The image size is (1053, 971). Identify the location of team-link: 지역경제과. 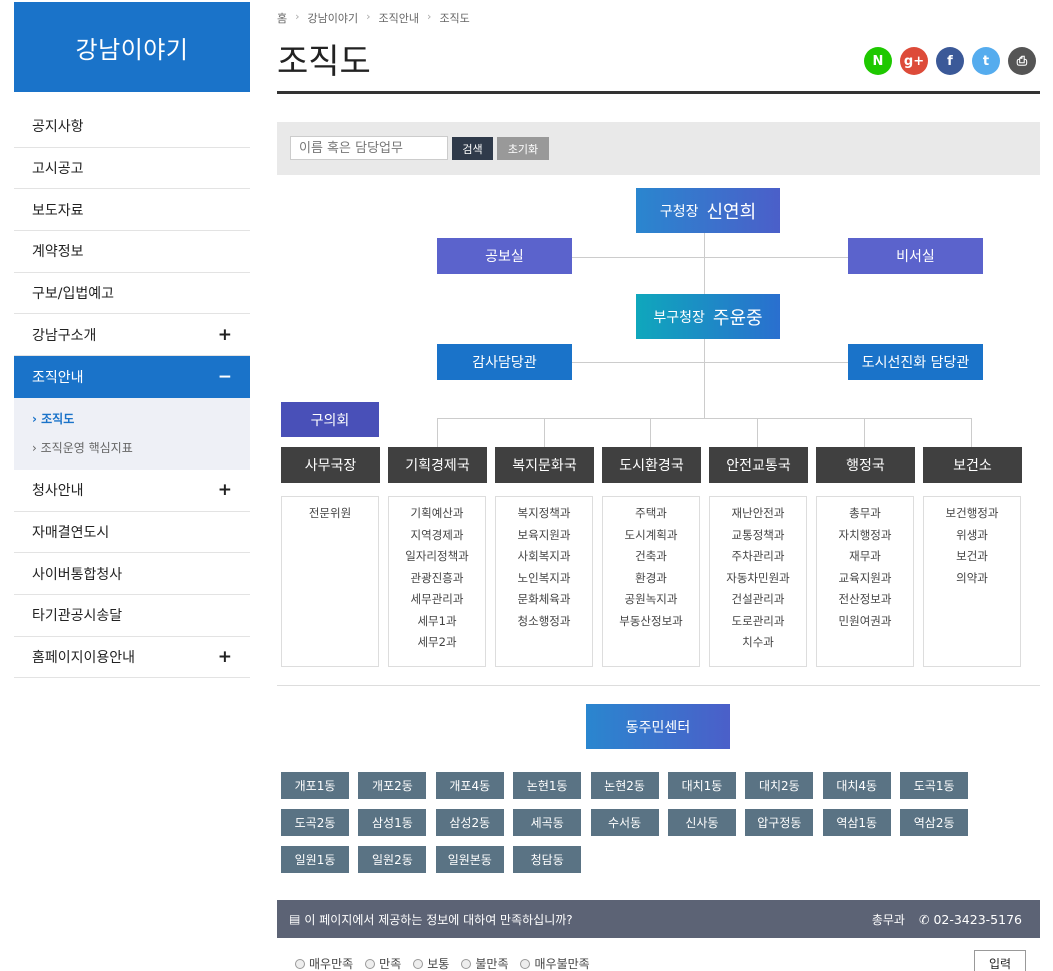
(437, 536).